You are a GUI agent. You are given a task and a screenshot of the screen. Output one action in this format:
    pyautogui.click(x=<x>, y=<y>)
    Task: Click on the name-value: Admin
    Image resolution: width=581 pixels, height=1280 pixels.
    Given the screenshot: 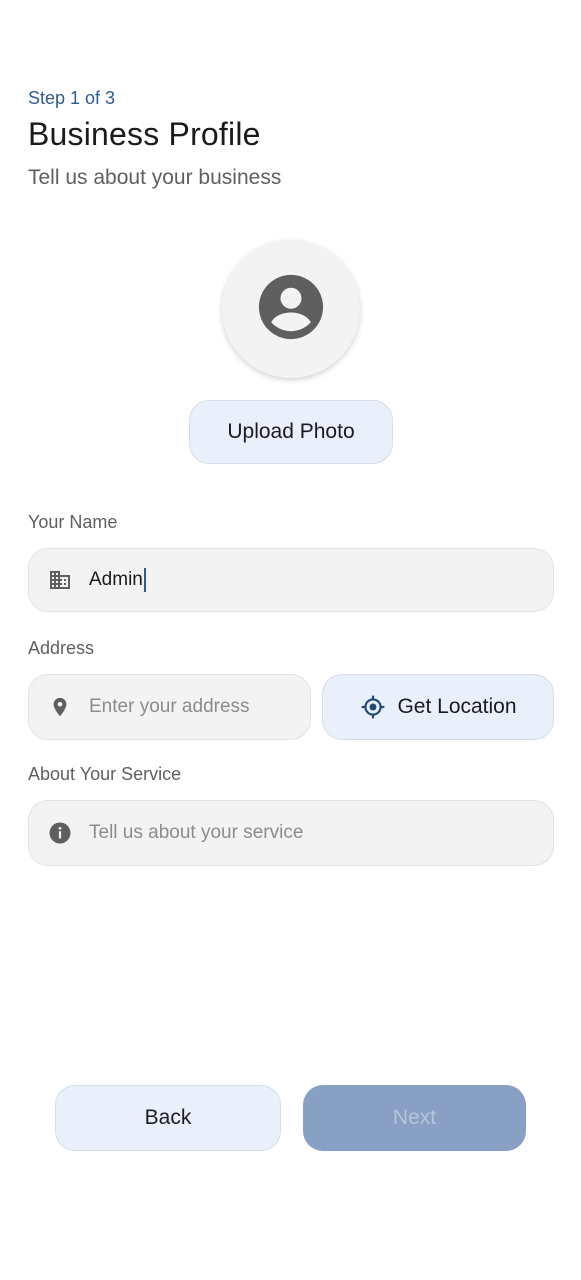 What is the action you would take?
    pyautogui.click(x=116, y=580)
    